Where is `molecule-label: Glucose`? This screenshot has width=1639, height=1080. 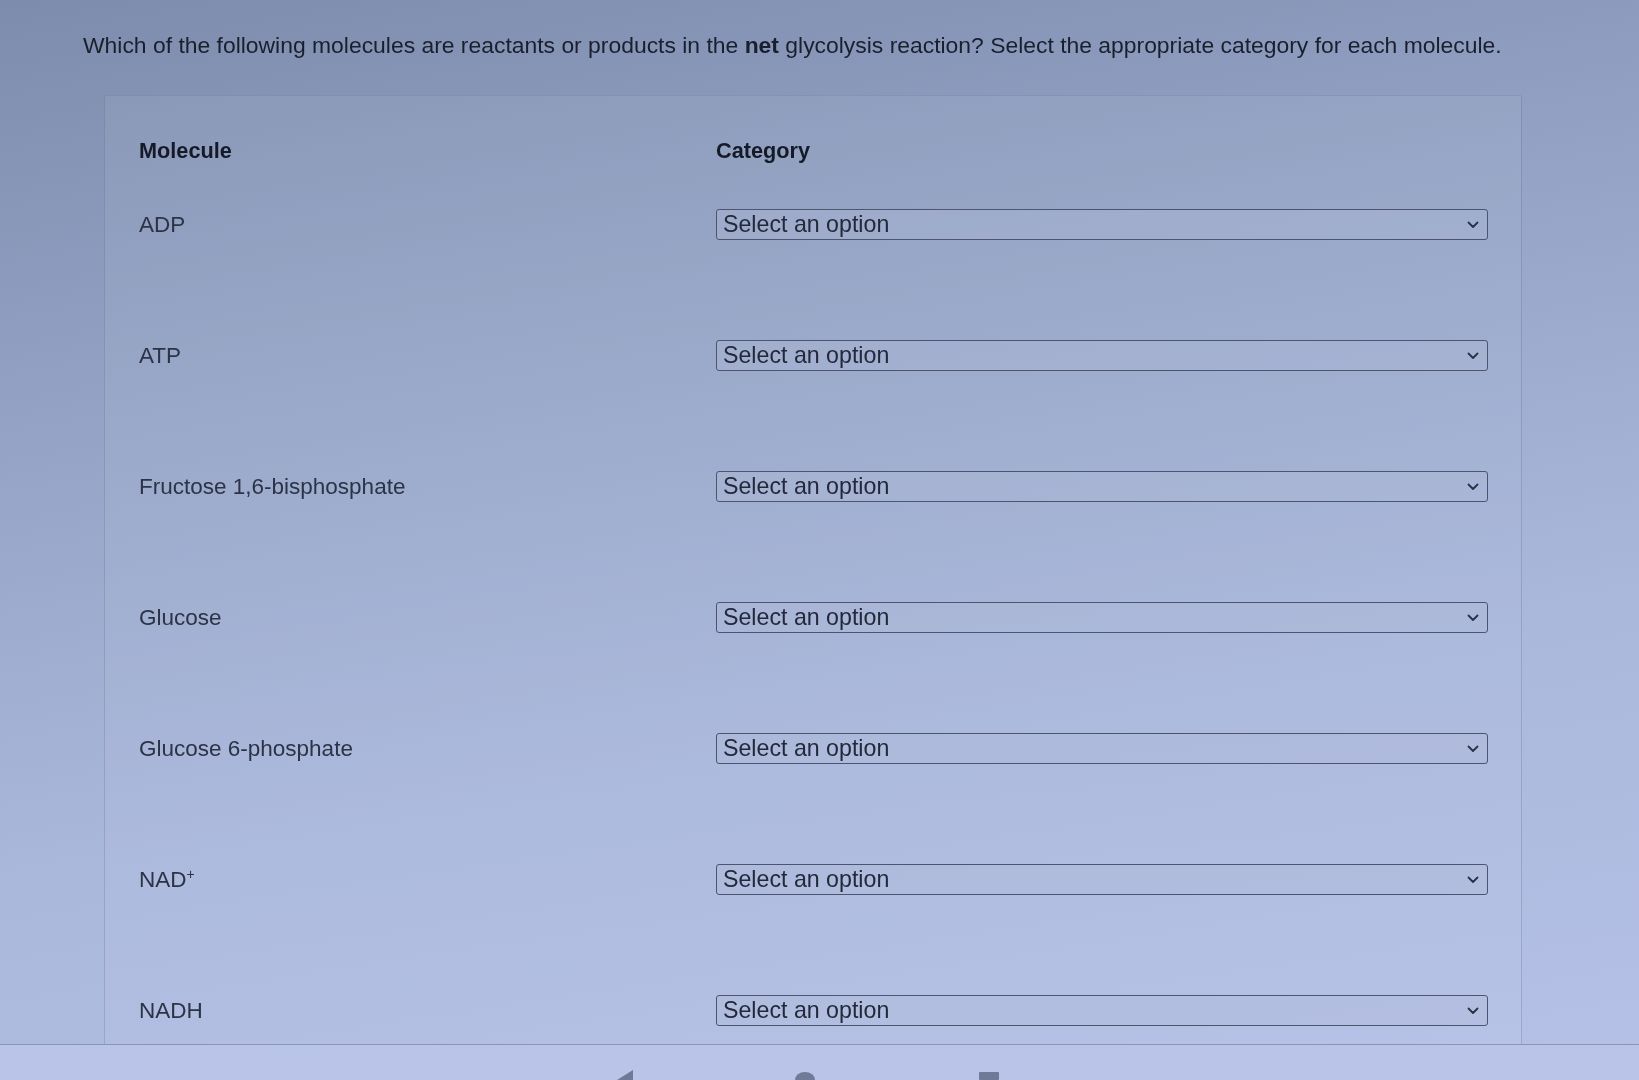 molecule-label: Glucose is located at coordinates (180, 617).